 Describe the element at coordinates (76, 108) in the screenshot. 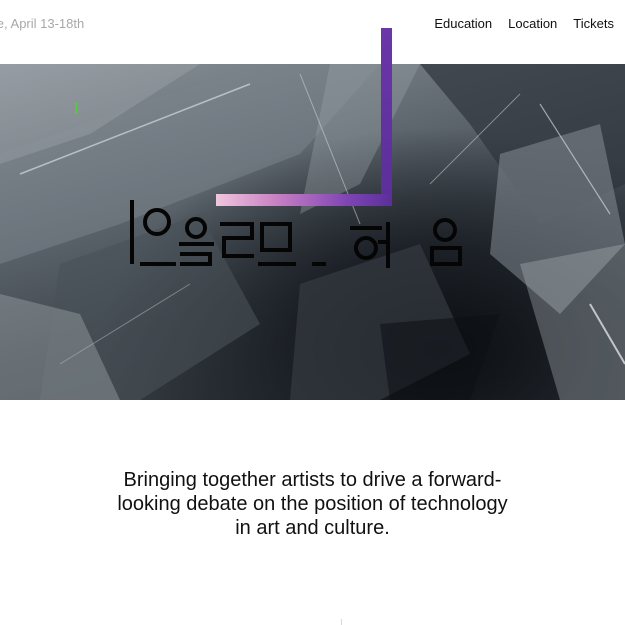

I see `accent-marker` at that location.